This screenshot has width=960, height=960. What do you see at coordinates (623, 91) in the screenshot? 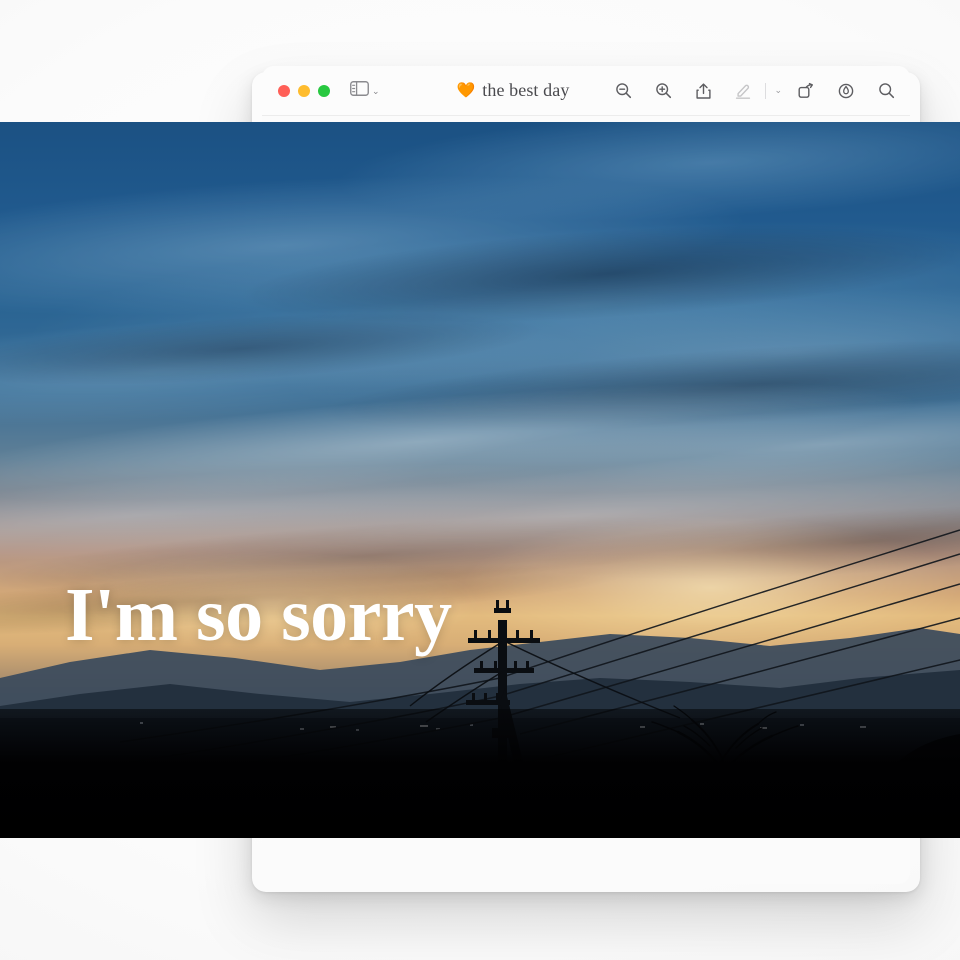
I see `zoom-out-button` at bounding box center [623, 91].